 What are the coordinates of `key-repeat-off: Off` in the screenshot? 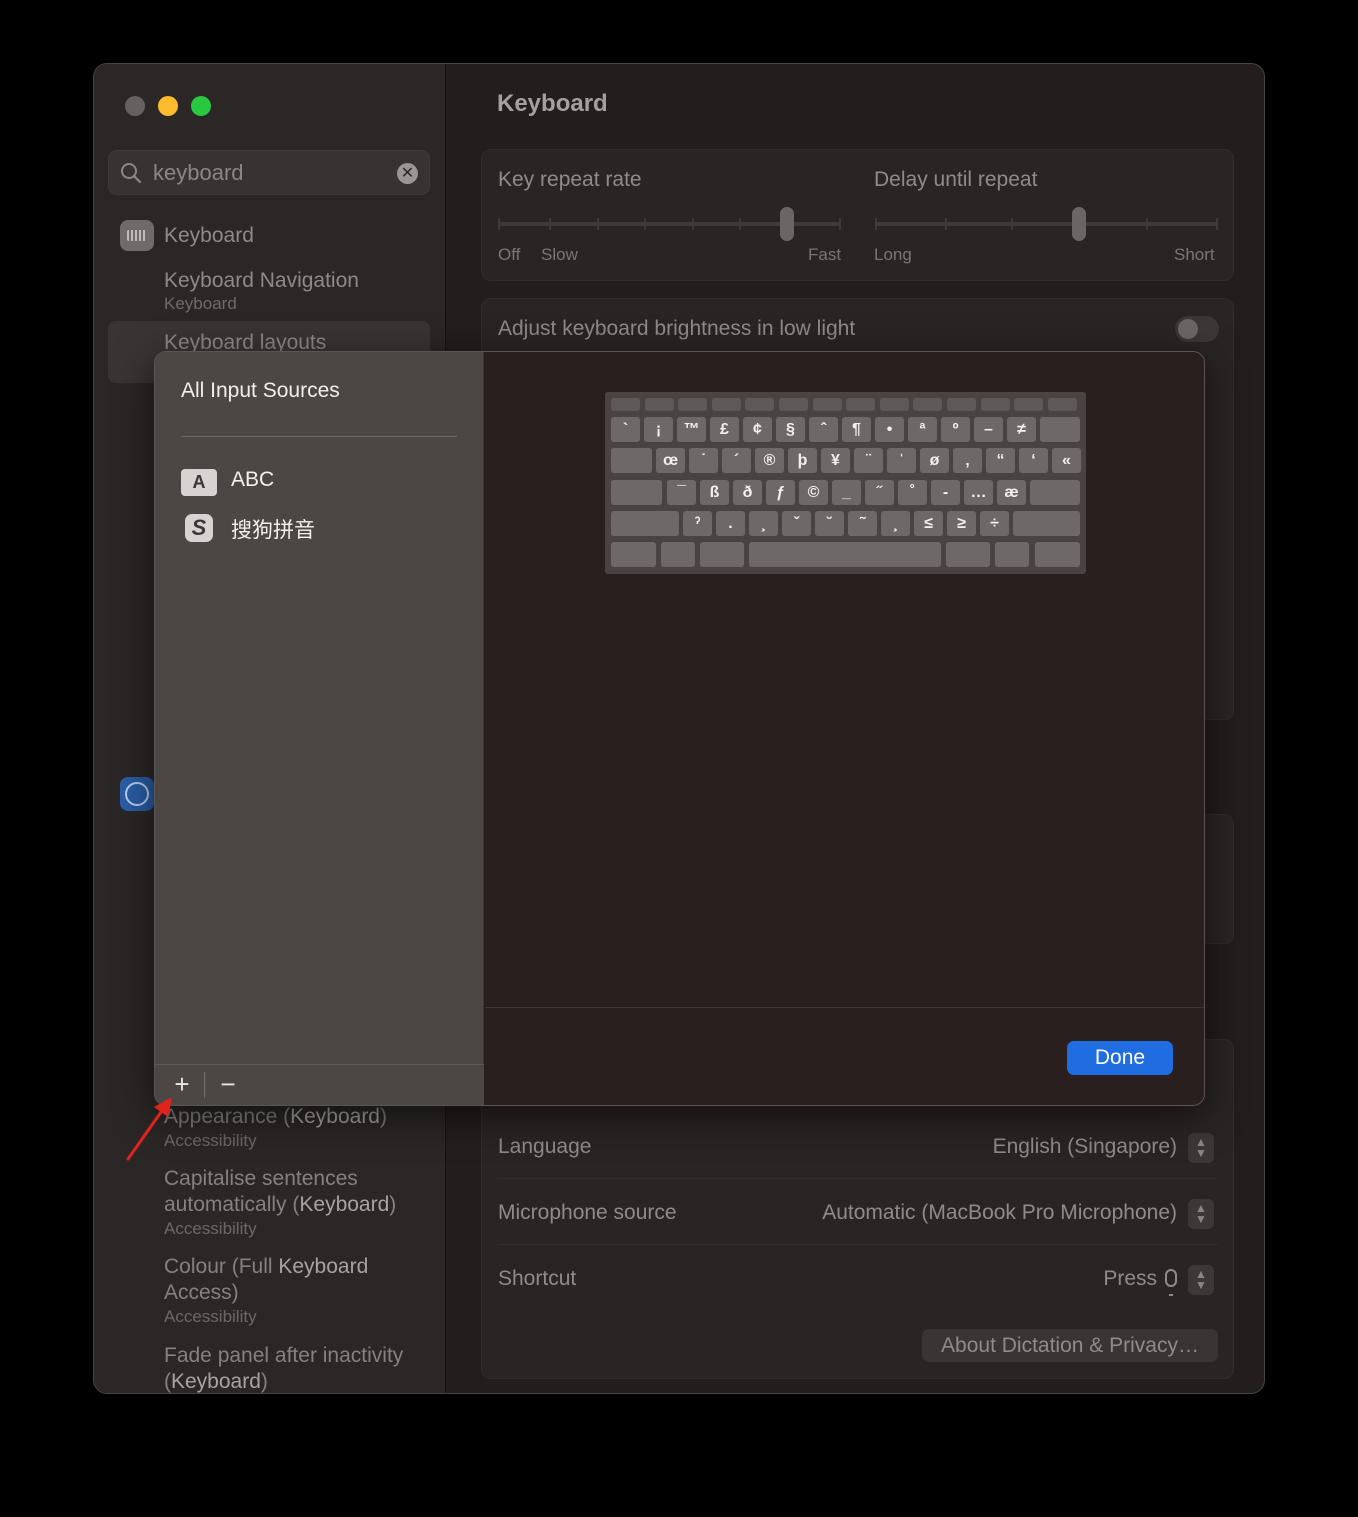 It's located at (509, 254).